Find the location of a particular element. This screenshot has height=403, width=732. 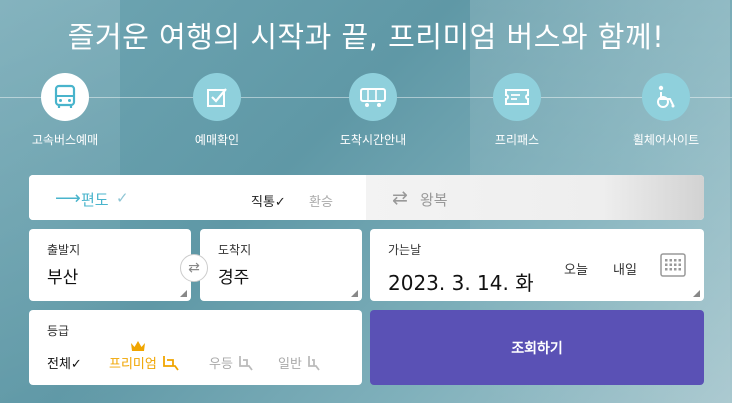

menu-label: 프리패스 is located at coordinates (517, 140).